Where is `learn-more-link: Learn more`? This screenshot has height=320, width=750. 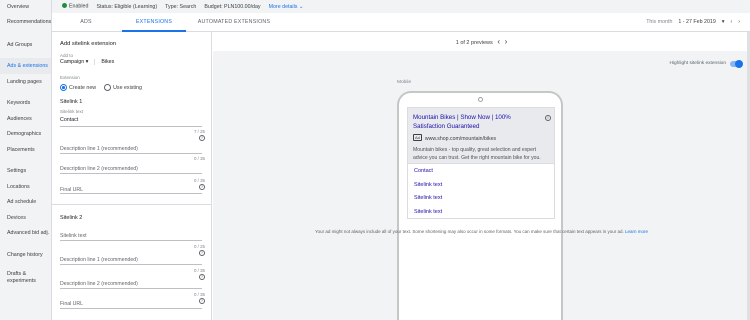
learn-more-link: Learn more is located at coordinates (636, 231).